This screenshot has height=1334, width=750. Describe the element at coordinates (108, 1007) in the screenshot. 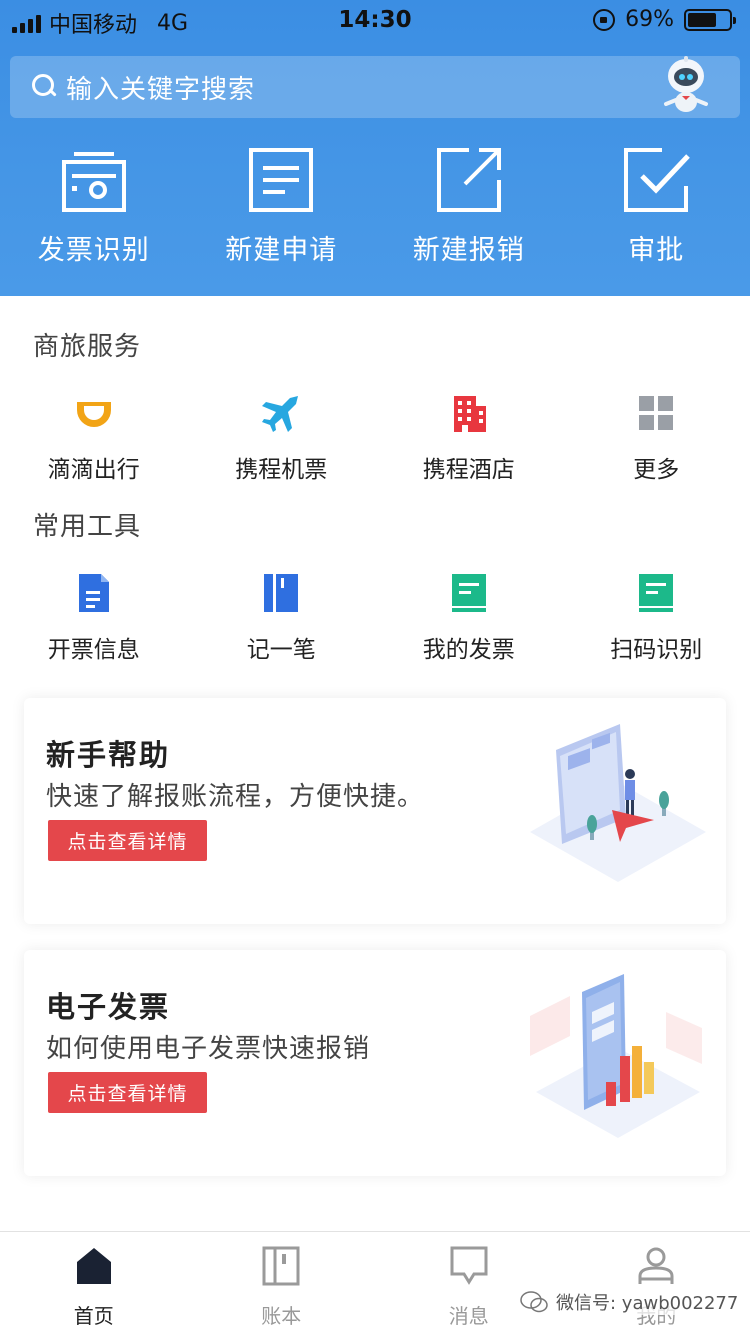

I see `card-title: 电子发票` at that location.